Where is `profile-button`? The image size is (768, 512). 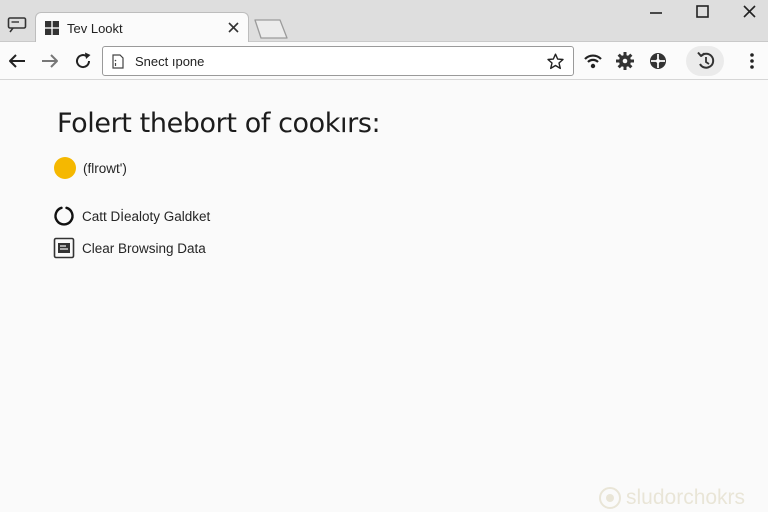 profile-button is located at coordinates (705, 61).